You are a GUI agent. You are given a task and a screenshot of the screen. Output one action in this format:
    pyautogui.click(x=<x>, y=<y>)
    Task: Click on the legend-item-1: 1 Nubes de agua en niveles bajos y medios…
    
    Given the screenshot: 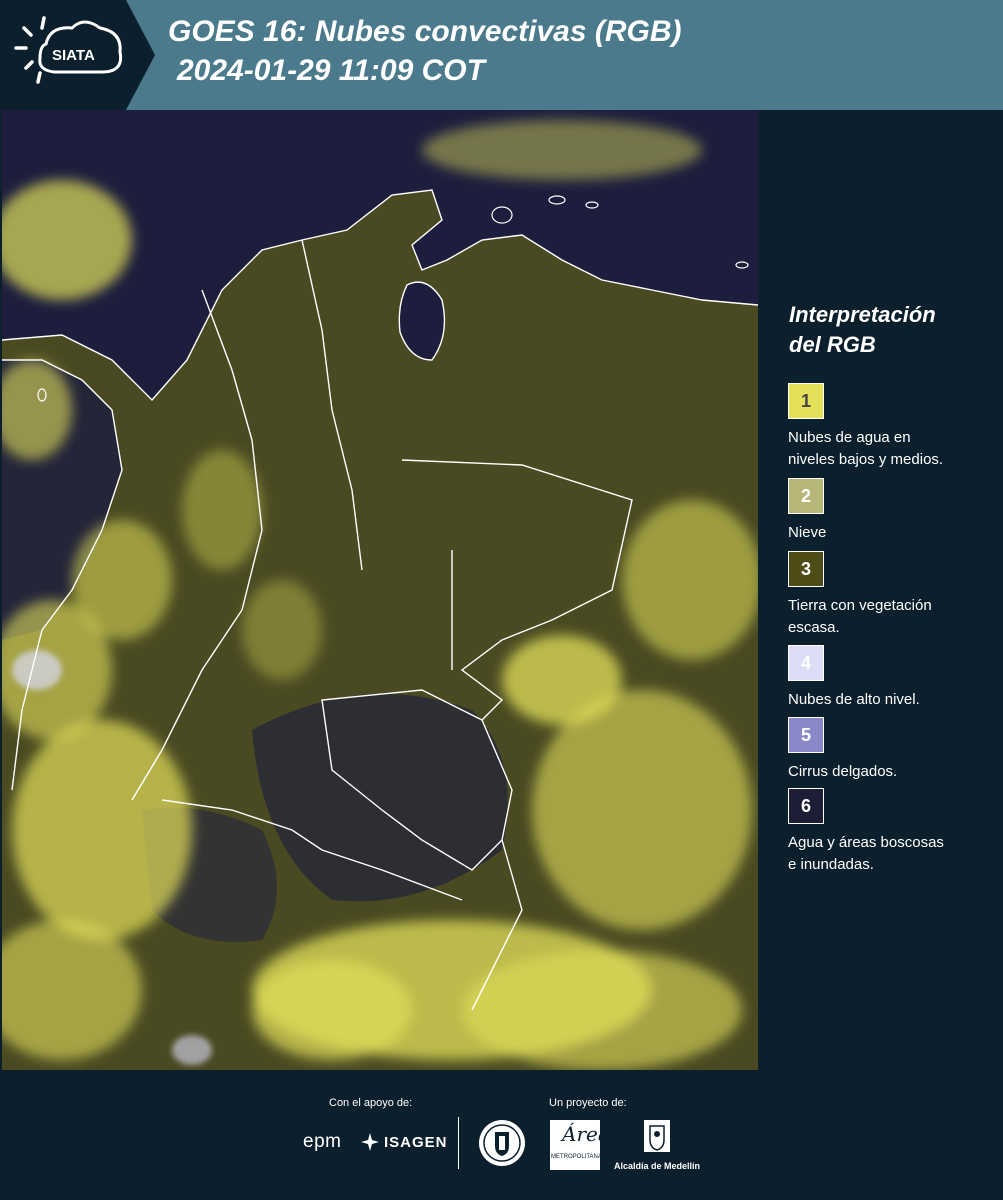 What is the action you would take?
    pyautogui.click(x=888, y=427)
    